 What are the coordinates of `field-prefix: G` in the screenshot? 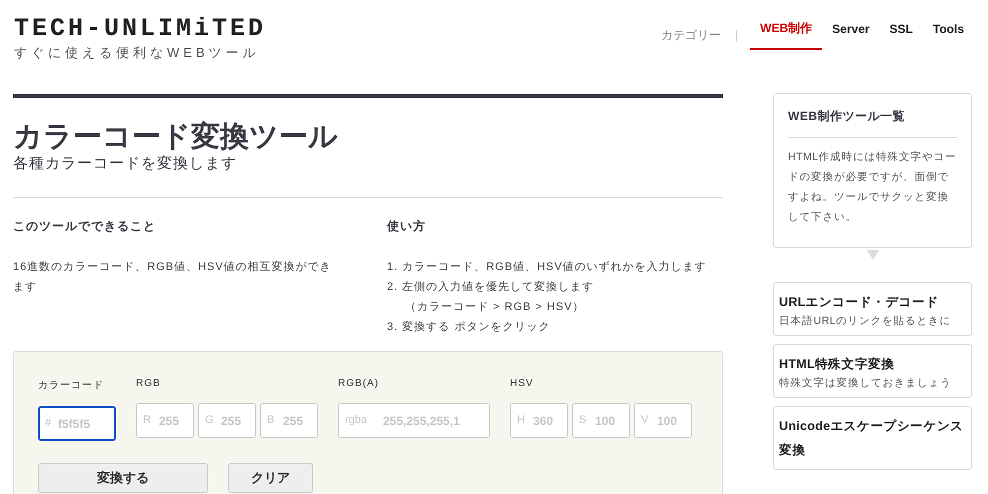 It's located at (209, 420).